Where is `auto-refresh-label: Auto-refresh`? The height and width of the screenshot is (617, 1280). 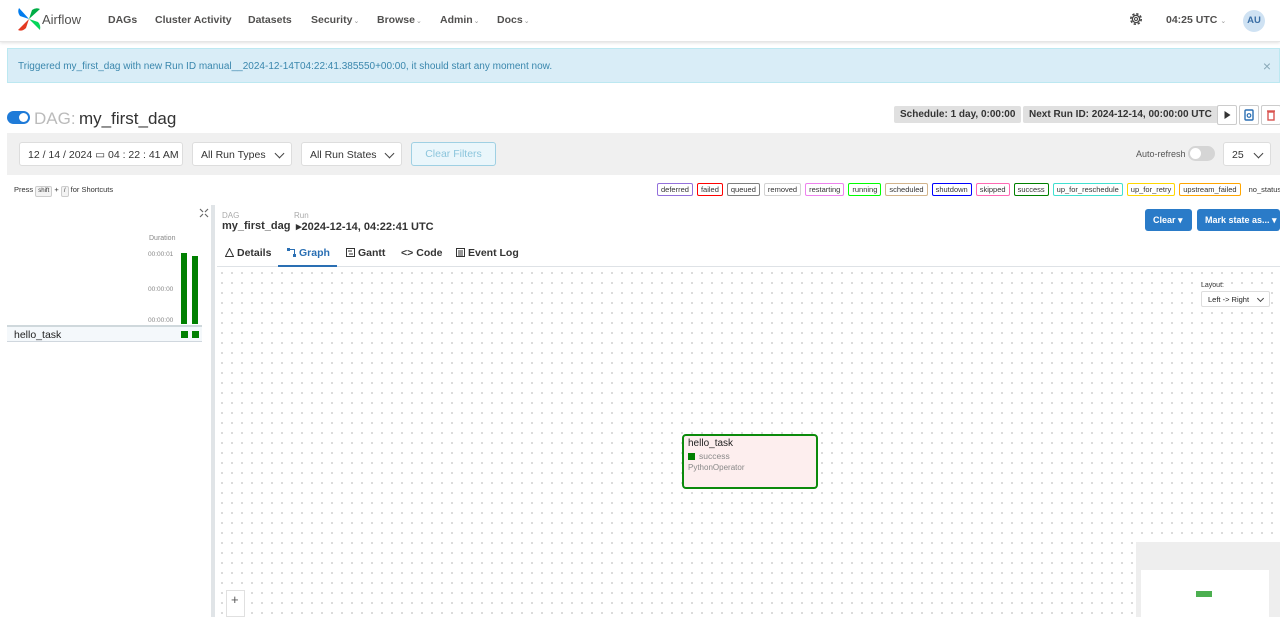 auto-refresh-label: Auto-refresh is located at coordinates (1161, 154).